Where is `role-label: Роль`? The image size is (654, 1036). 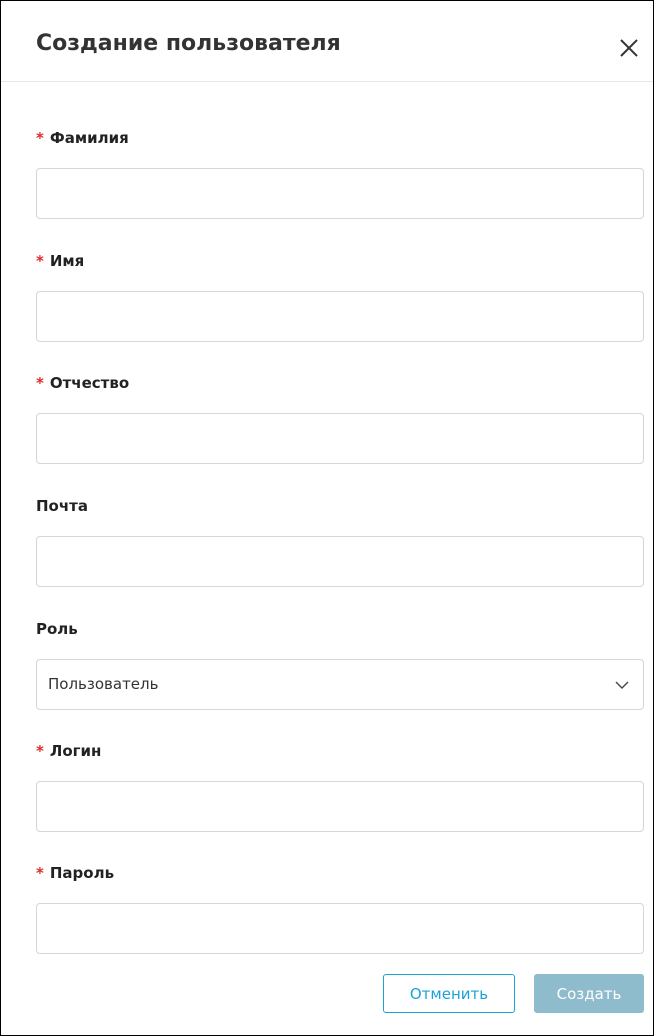
role-label: Роль is located at coordinates (57, 629).